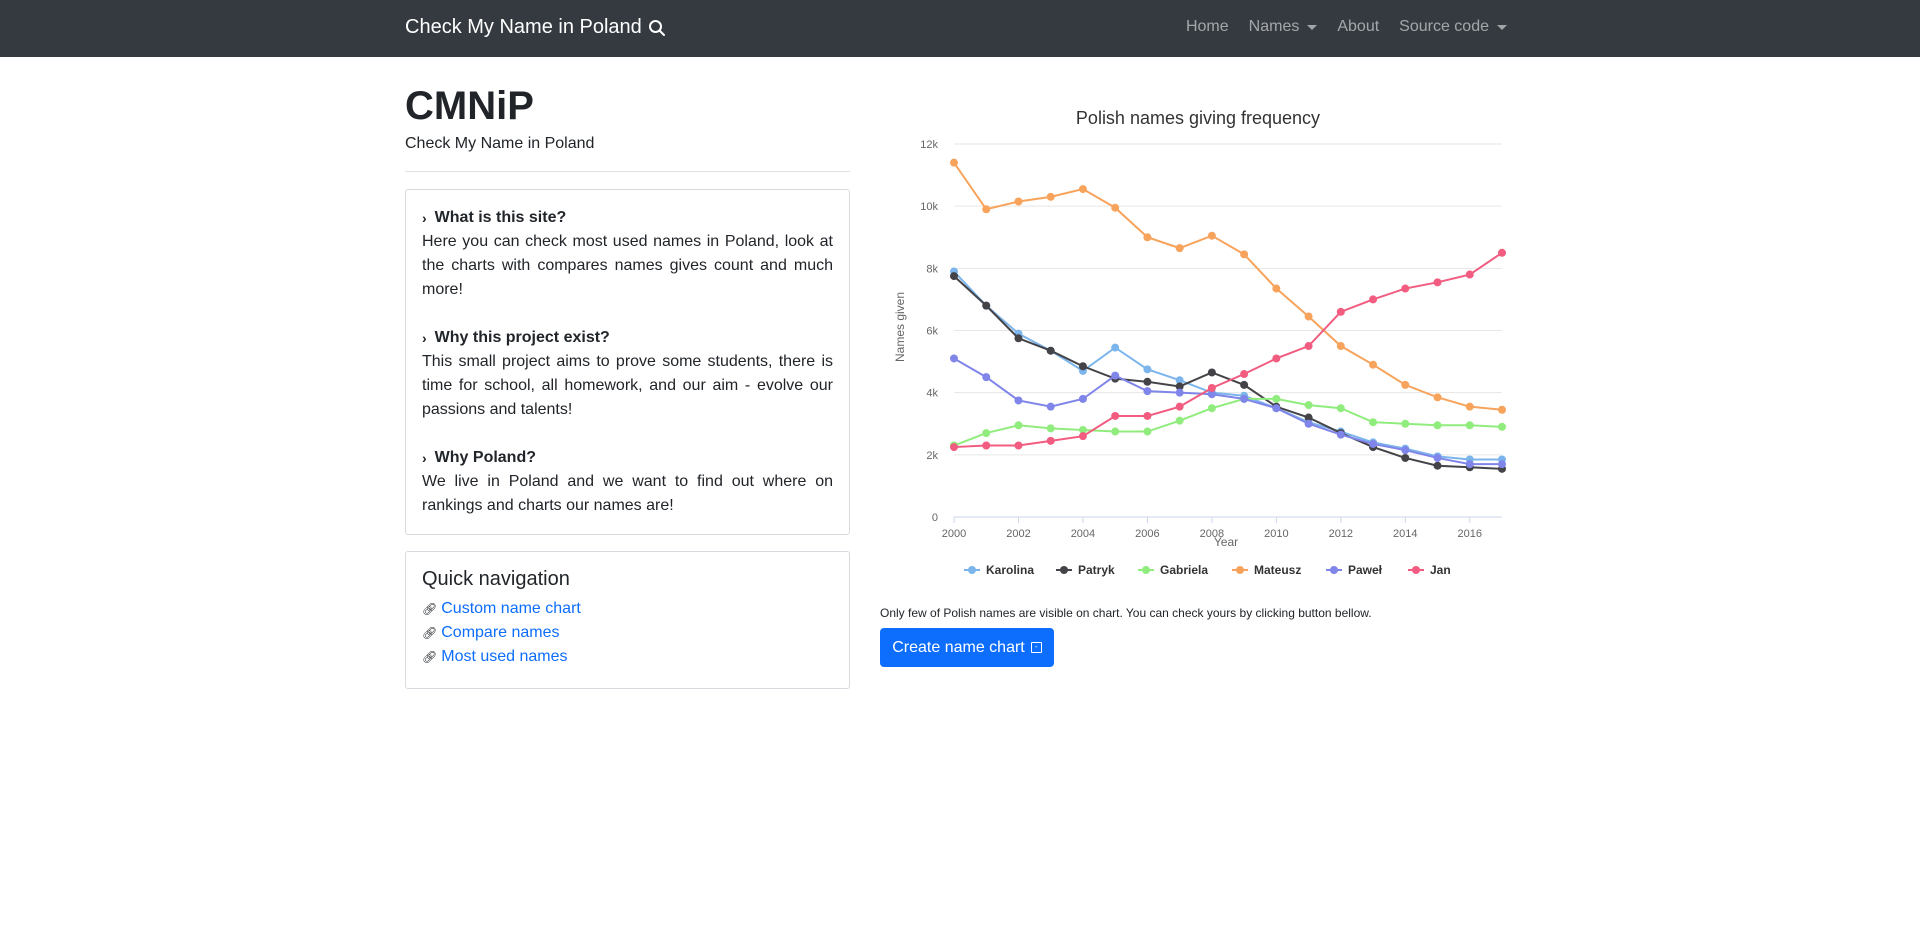  Describe the element at coordinates (1083, 534) in the screenshot. I see `x-tick-label: 2004` at that location.